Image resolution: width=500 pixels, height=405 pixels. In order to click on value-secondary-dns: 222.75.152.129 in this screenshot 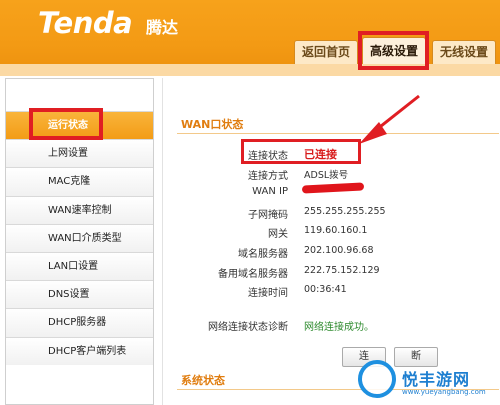, I will do `click(342, 270)`.